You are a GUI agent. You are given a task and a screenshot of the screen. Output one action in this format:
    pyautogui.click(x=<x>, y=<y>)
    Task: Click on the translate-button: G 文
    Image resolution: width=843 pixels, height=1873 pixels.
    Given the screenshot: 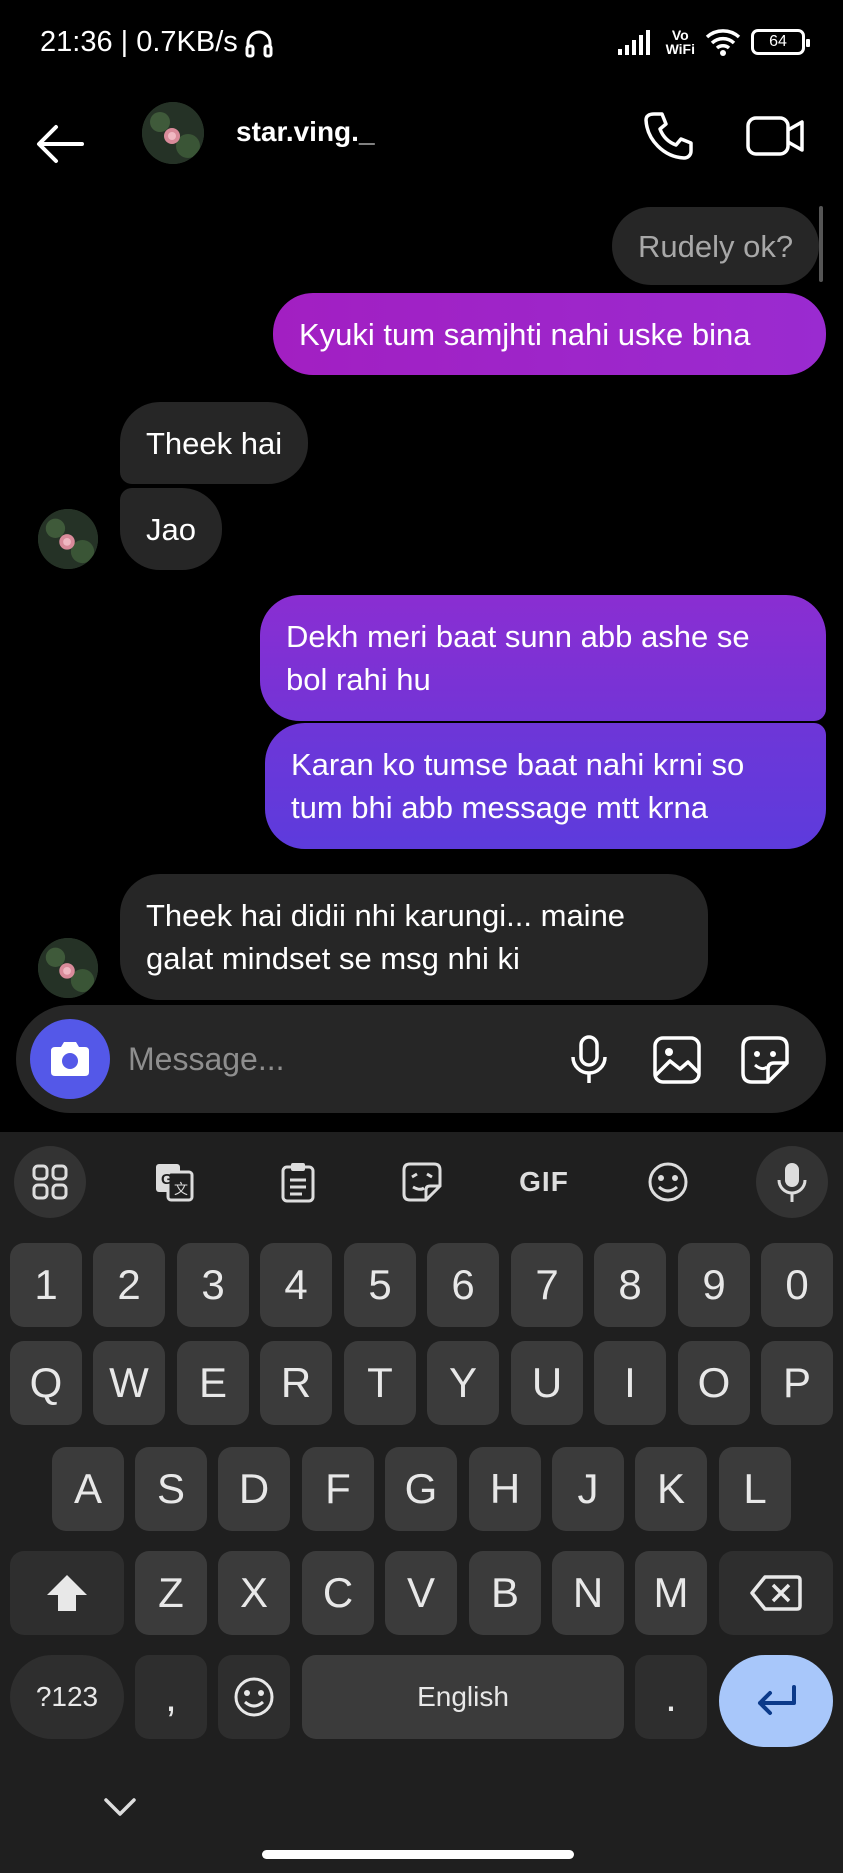 What is the action you would take?
    pyautogui.click(x=174, y=1182)
    